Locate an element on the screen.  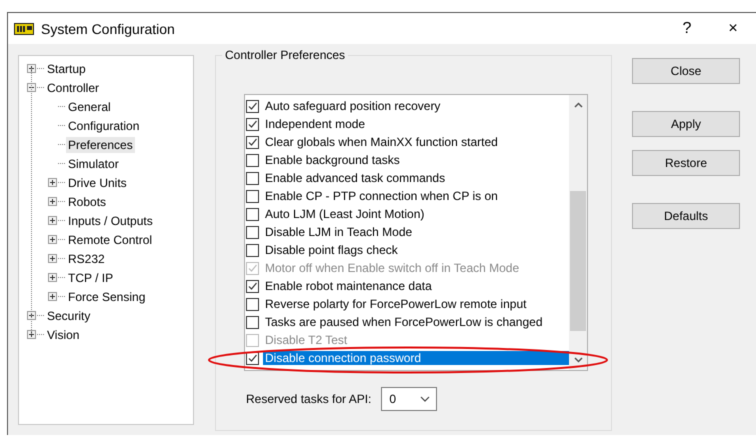
tree-item: Force Sensing is located at coordinates (107, 296).